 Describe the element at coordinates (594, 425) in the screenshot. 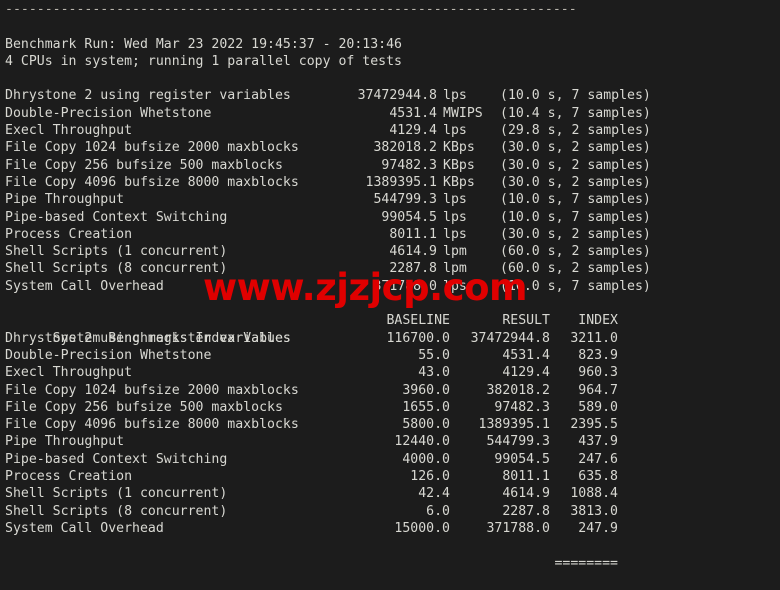

I see `index-value-index: 2395.5` at that location.